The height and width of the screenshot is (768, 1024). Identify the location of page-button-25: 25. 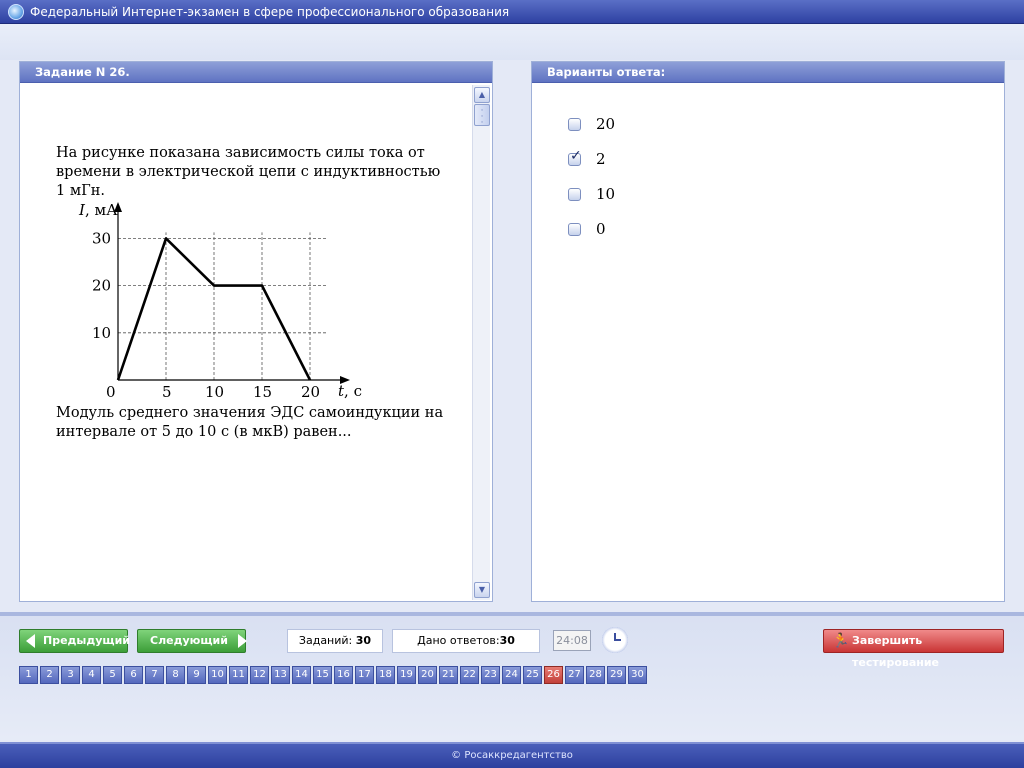
(532, 675).